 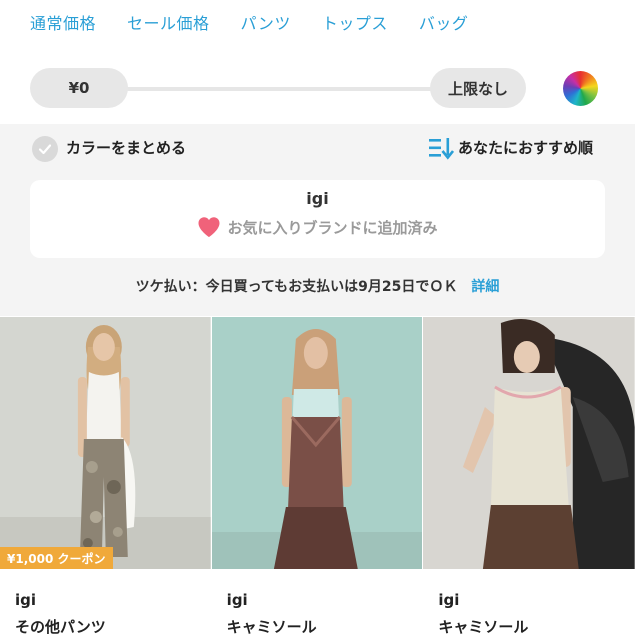 What do you see at coordinates (292, 89) in the screenshot?
I see `price-slider-track` at bounding box center [292, 89].